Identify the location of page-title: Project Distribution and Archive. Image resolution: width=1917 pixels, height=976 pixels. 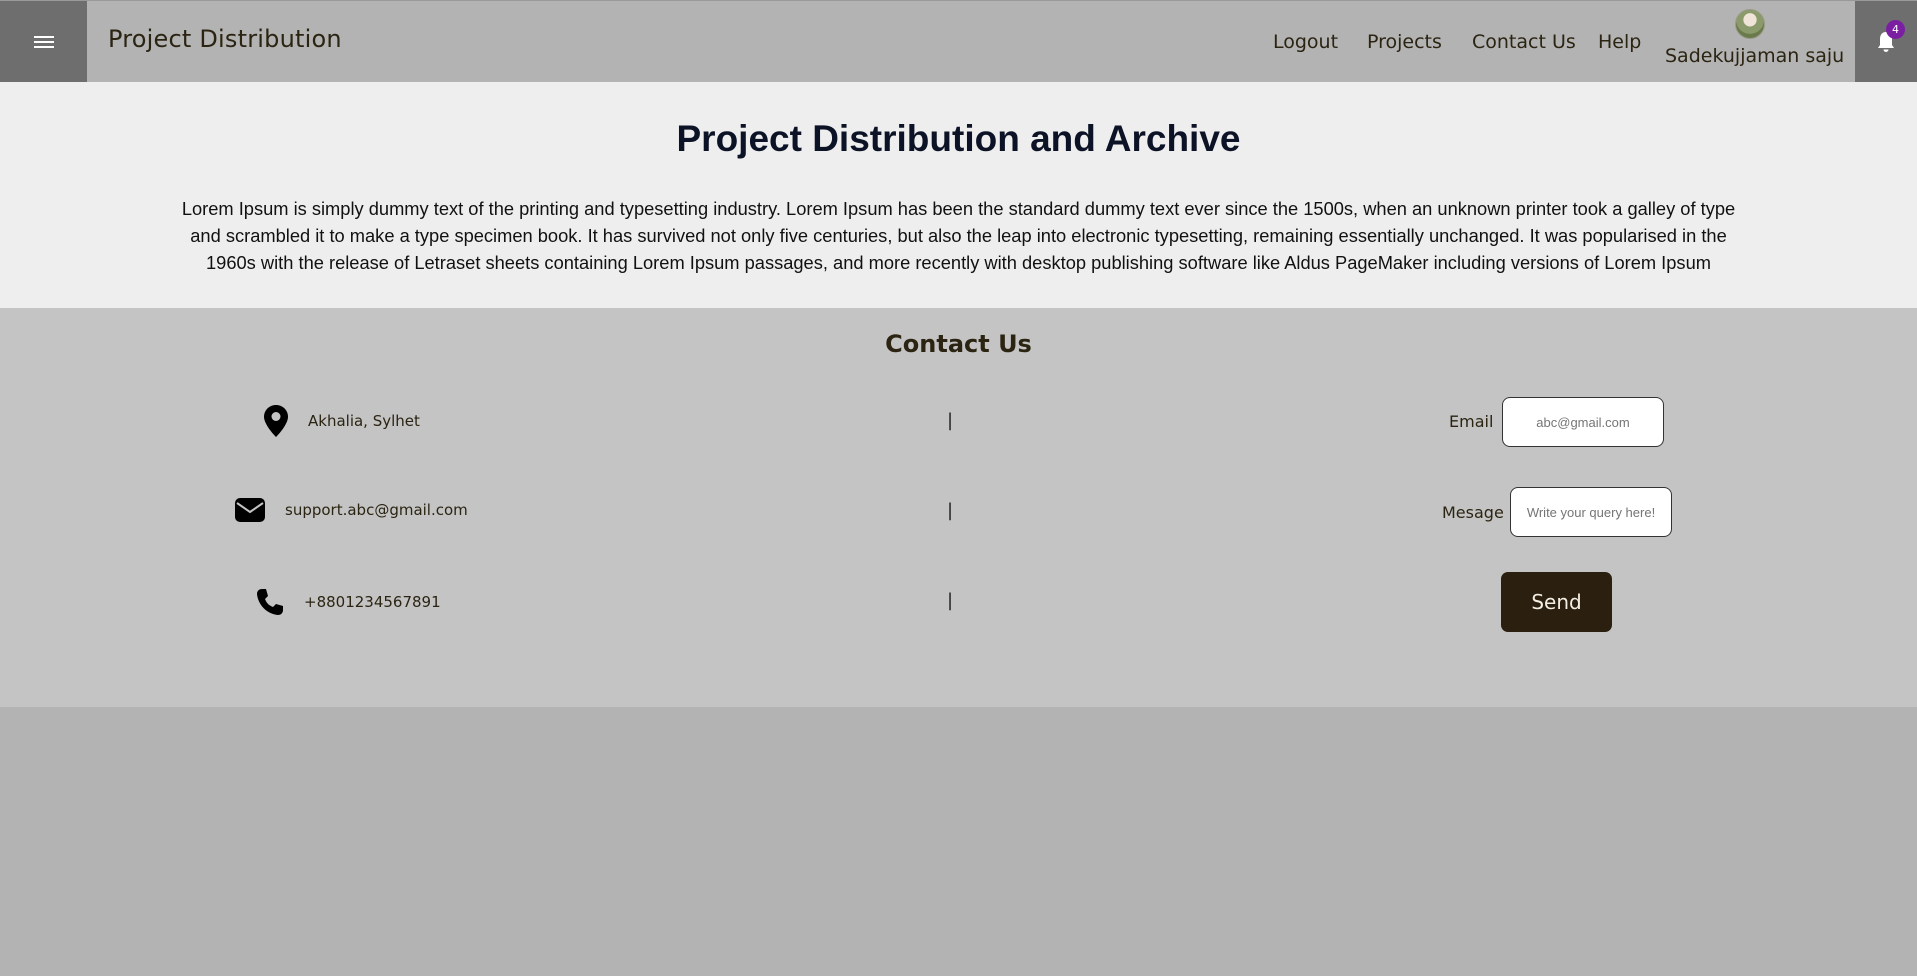
(958, 138).